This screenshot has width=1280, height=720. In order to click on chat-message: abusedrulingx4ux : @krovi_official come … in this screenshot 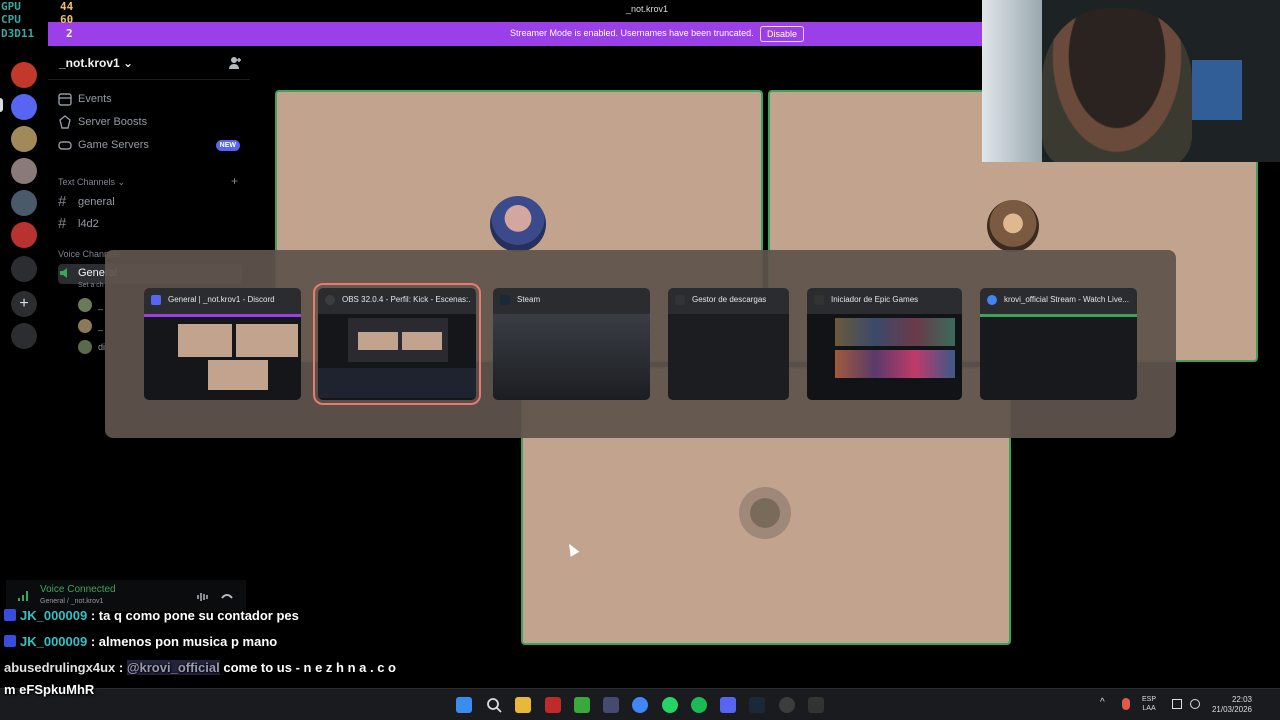, I will do `click(200, 667)`.